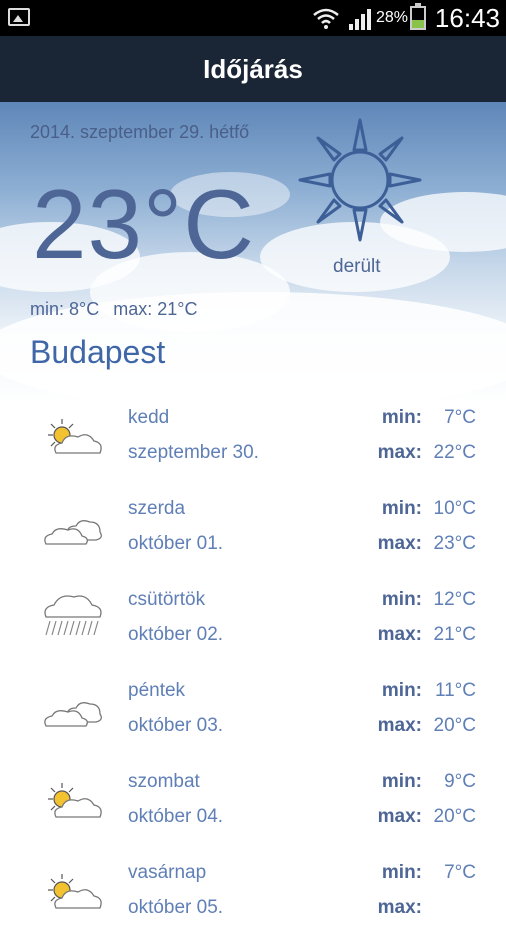  What do you see at coordinates (176, 725) in the screenshot?
I see `forecast-date: október 03.` at bounding box center [176, 725].